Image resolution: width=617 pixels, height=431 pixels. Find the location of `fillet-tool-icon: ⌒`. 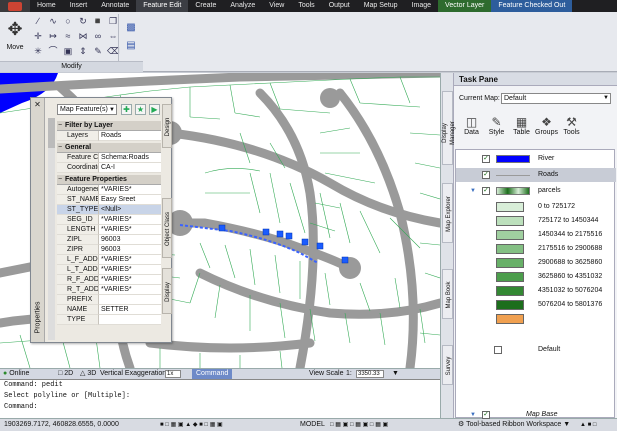

fillet-tool-icon: ⌒ is located at coordinates (53, 51).